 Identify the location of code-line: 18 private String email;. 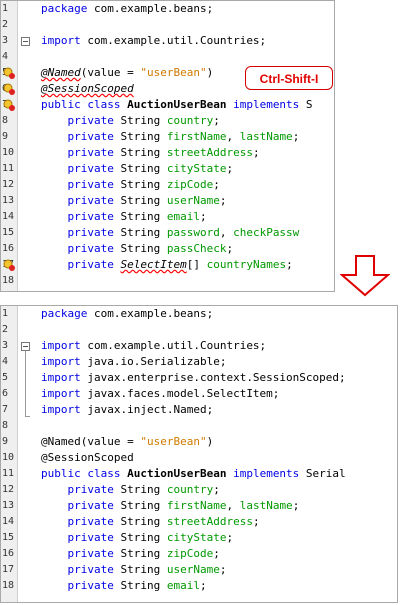
(199, 586).